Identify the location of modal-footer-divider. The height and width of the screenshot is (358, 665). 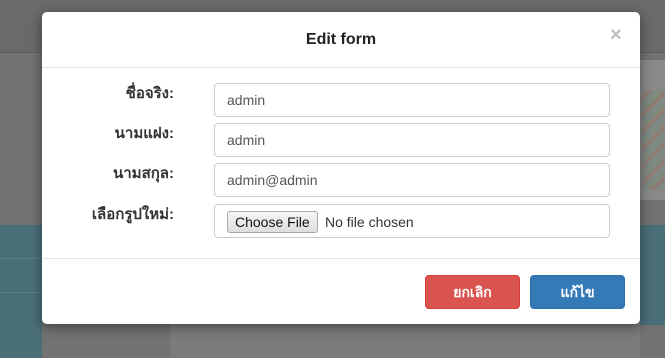
(341, 258).